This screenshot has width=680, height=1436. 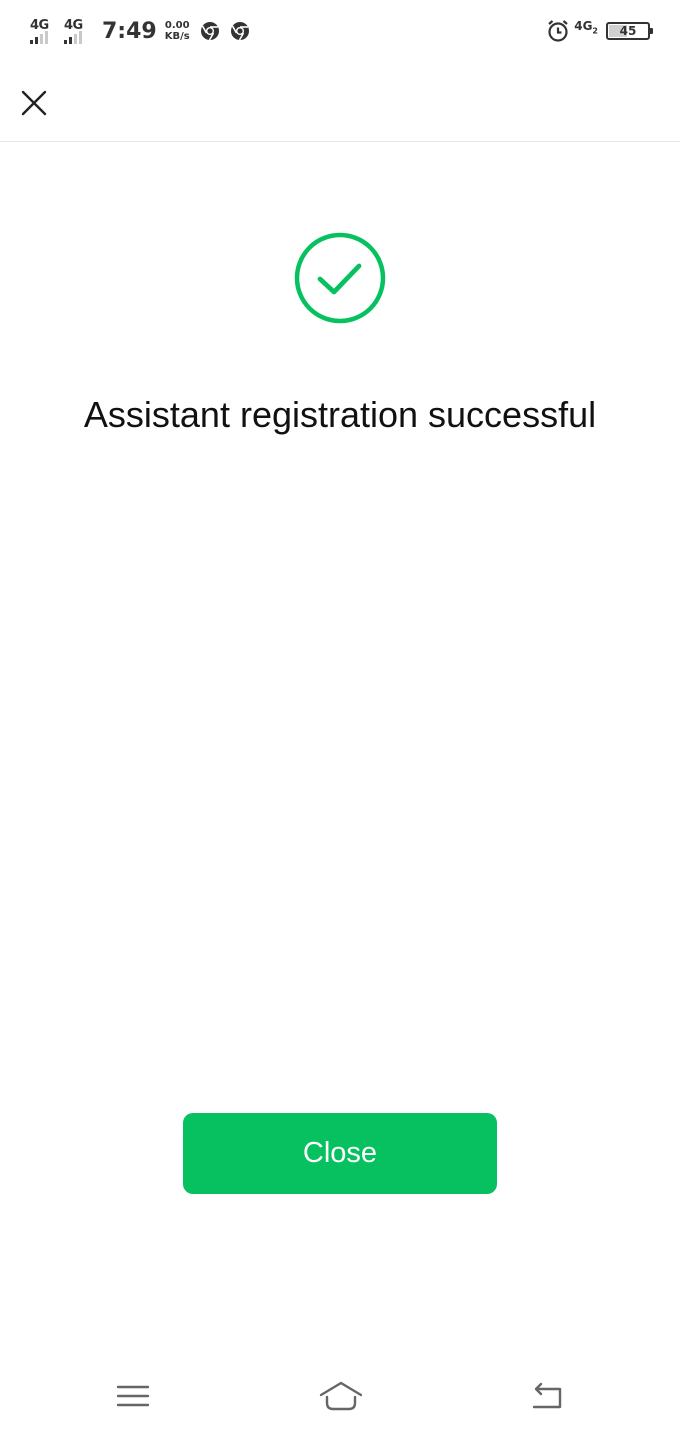 What do you see at coordinates (129, 31) in the screenshot?
I see `clock: 7:49` at bounding box center [129, 31].